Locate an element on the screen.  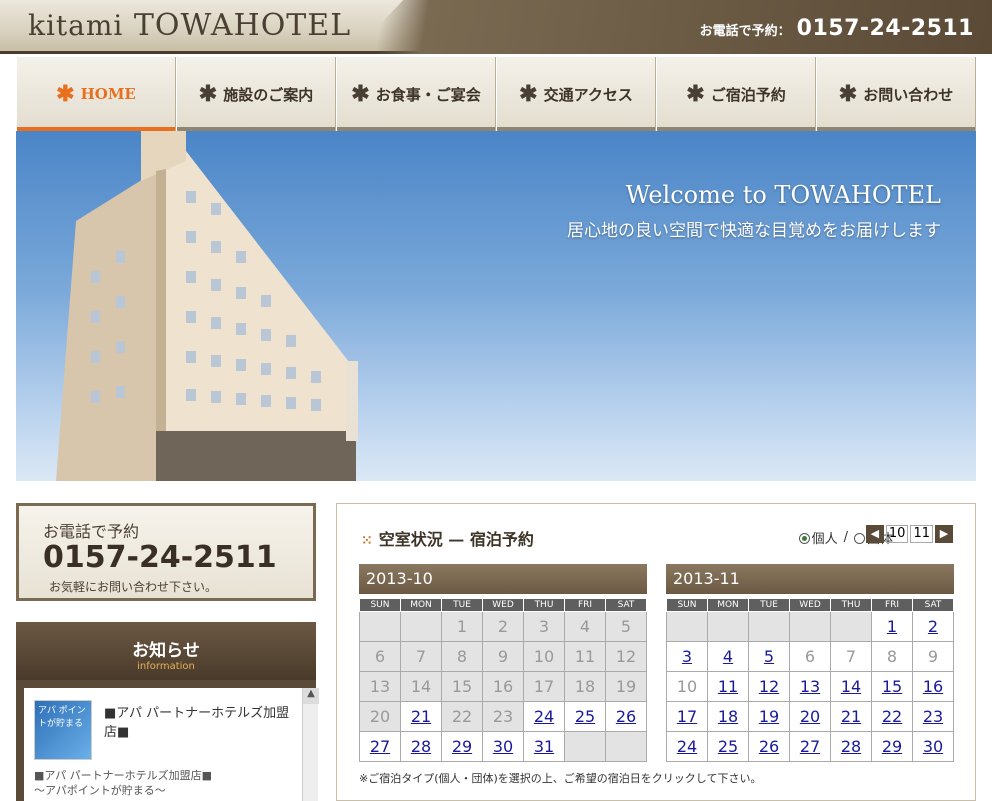
calendar-day-available: 14 is located at coordinates (851, 686).